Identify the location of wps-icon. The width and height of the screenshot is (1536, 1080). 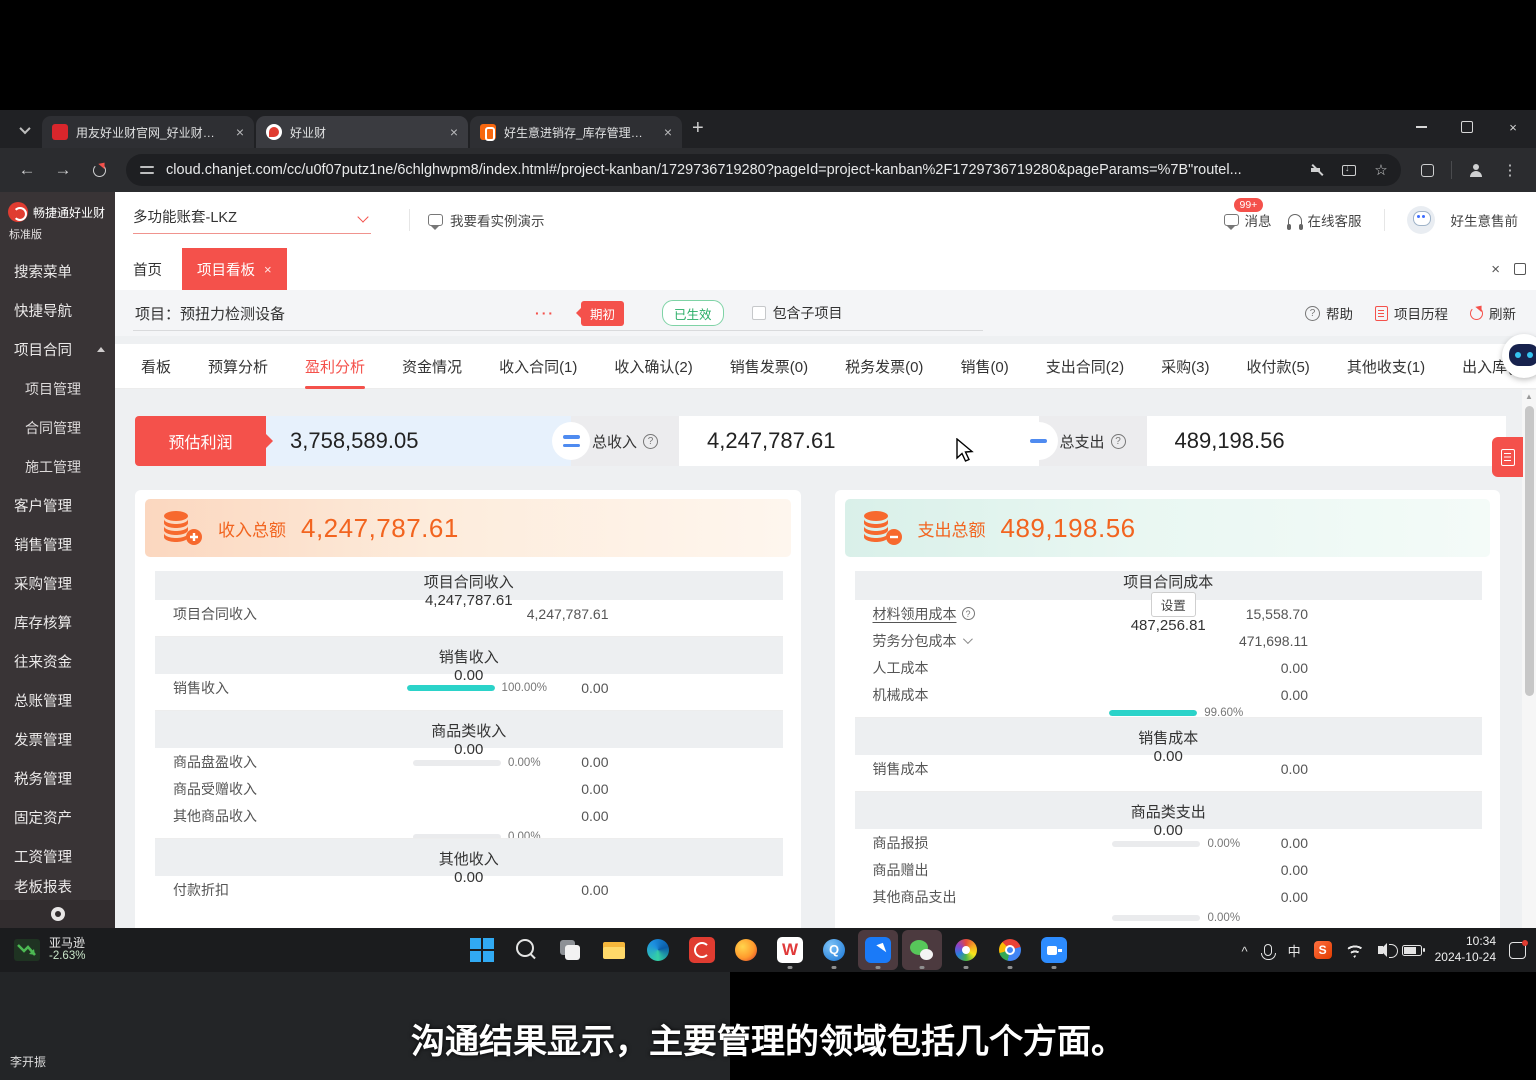
(790, 950).